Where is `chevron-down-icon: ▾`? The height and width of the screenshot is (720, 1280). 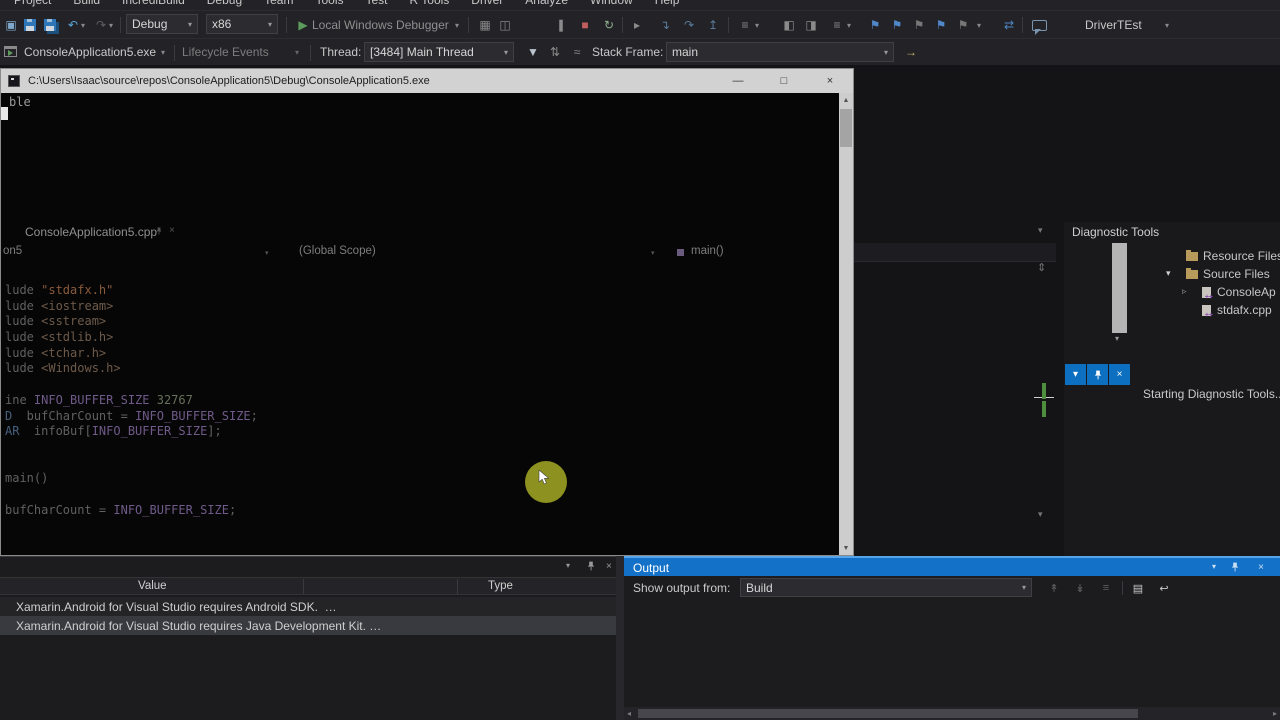 chevron-down-icon: ▾ is located at coordinates (1117, 338).